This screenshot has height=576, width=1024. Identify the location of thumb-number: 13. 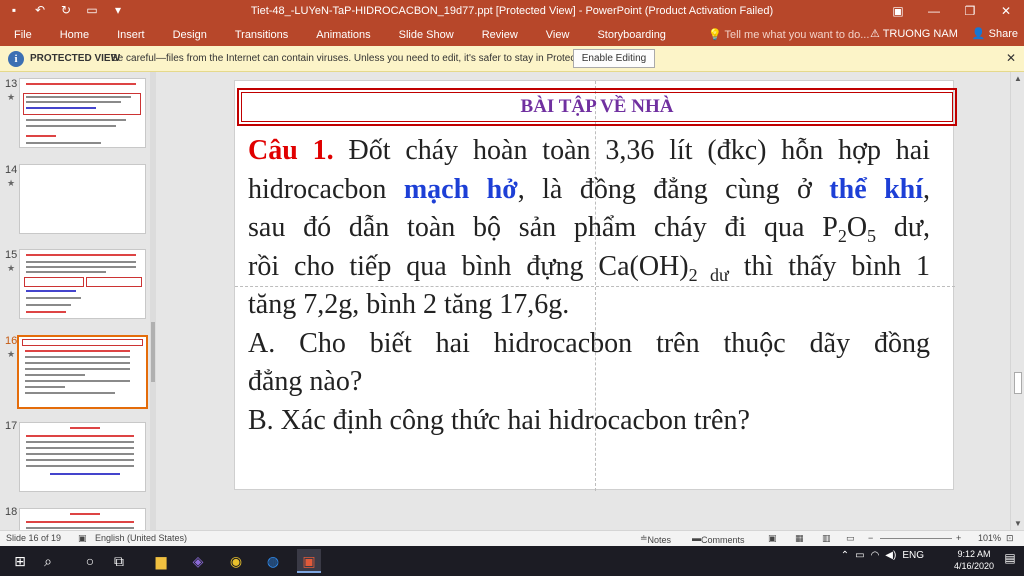
(11, 84).